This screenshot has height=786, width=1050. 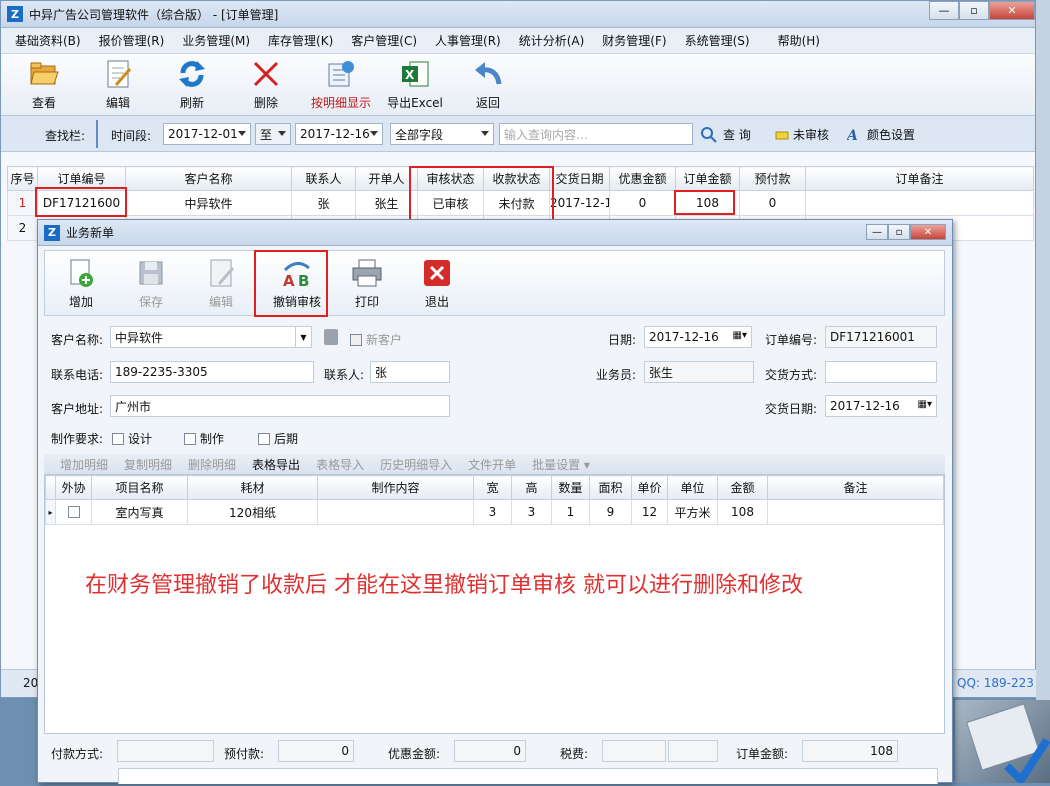 What do you see at coordinates (276, 464) in the screenshot?
I see `export-table-button: 表格导出` at bounding box center [276, 464].